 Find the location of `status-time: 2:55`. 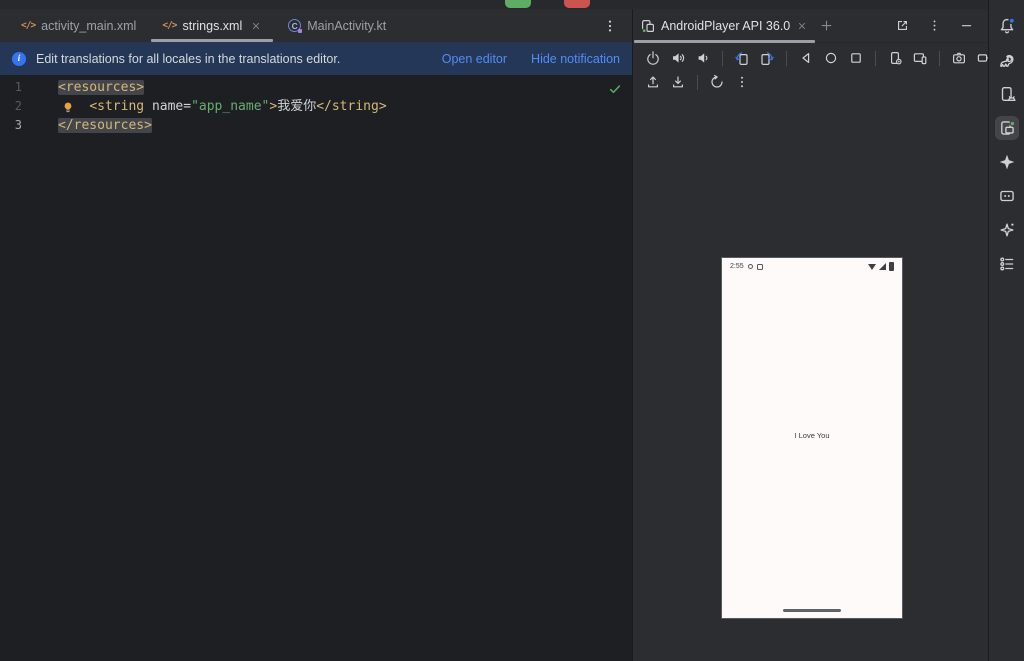

status-time: 2:55 is located at coordinates (737, 266).